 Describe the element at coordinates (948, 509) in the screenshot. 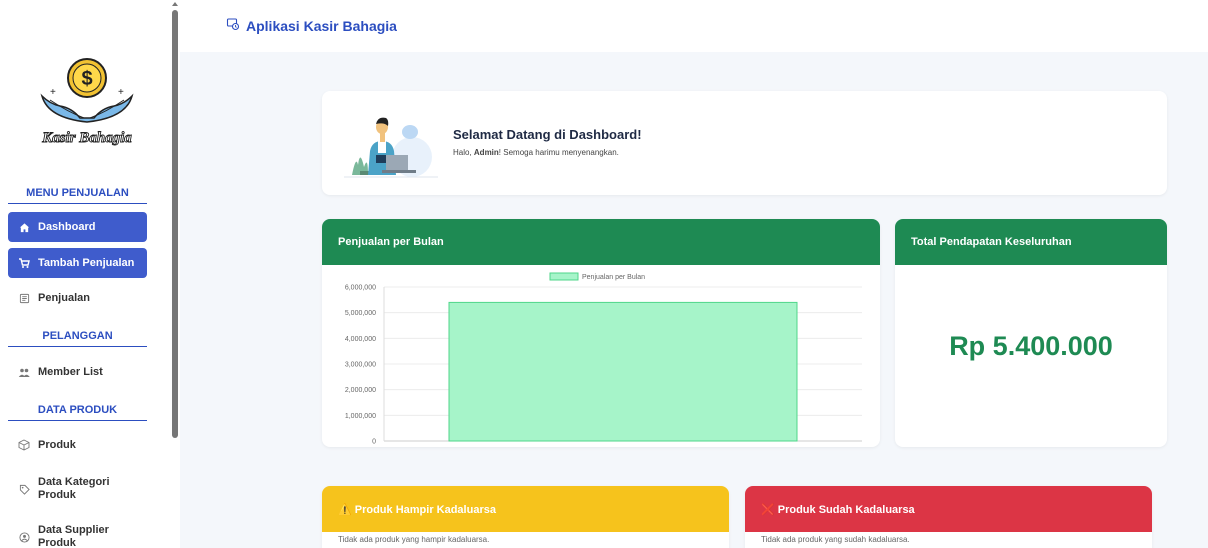

I see `expired-card-header: ❌ Produk Sudah Kadaluarsa` at that location.